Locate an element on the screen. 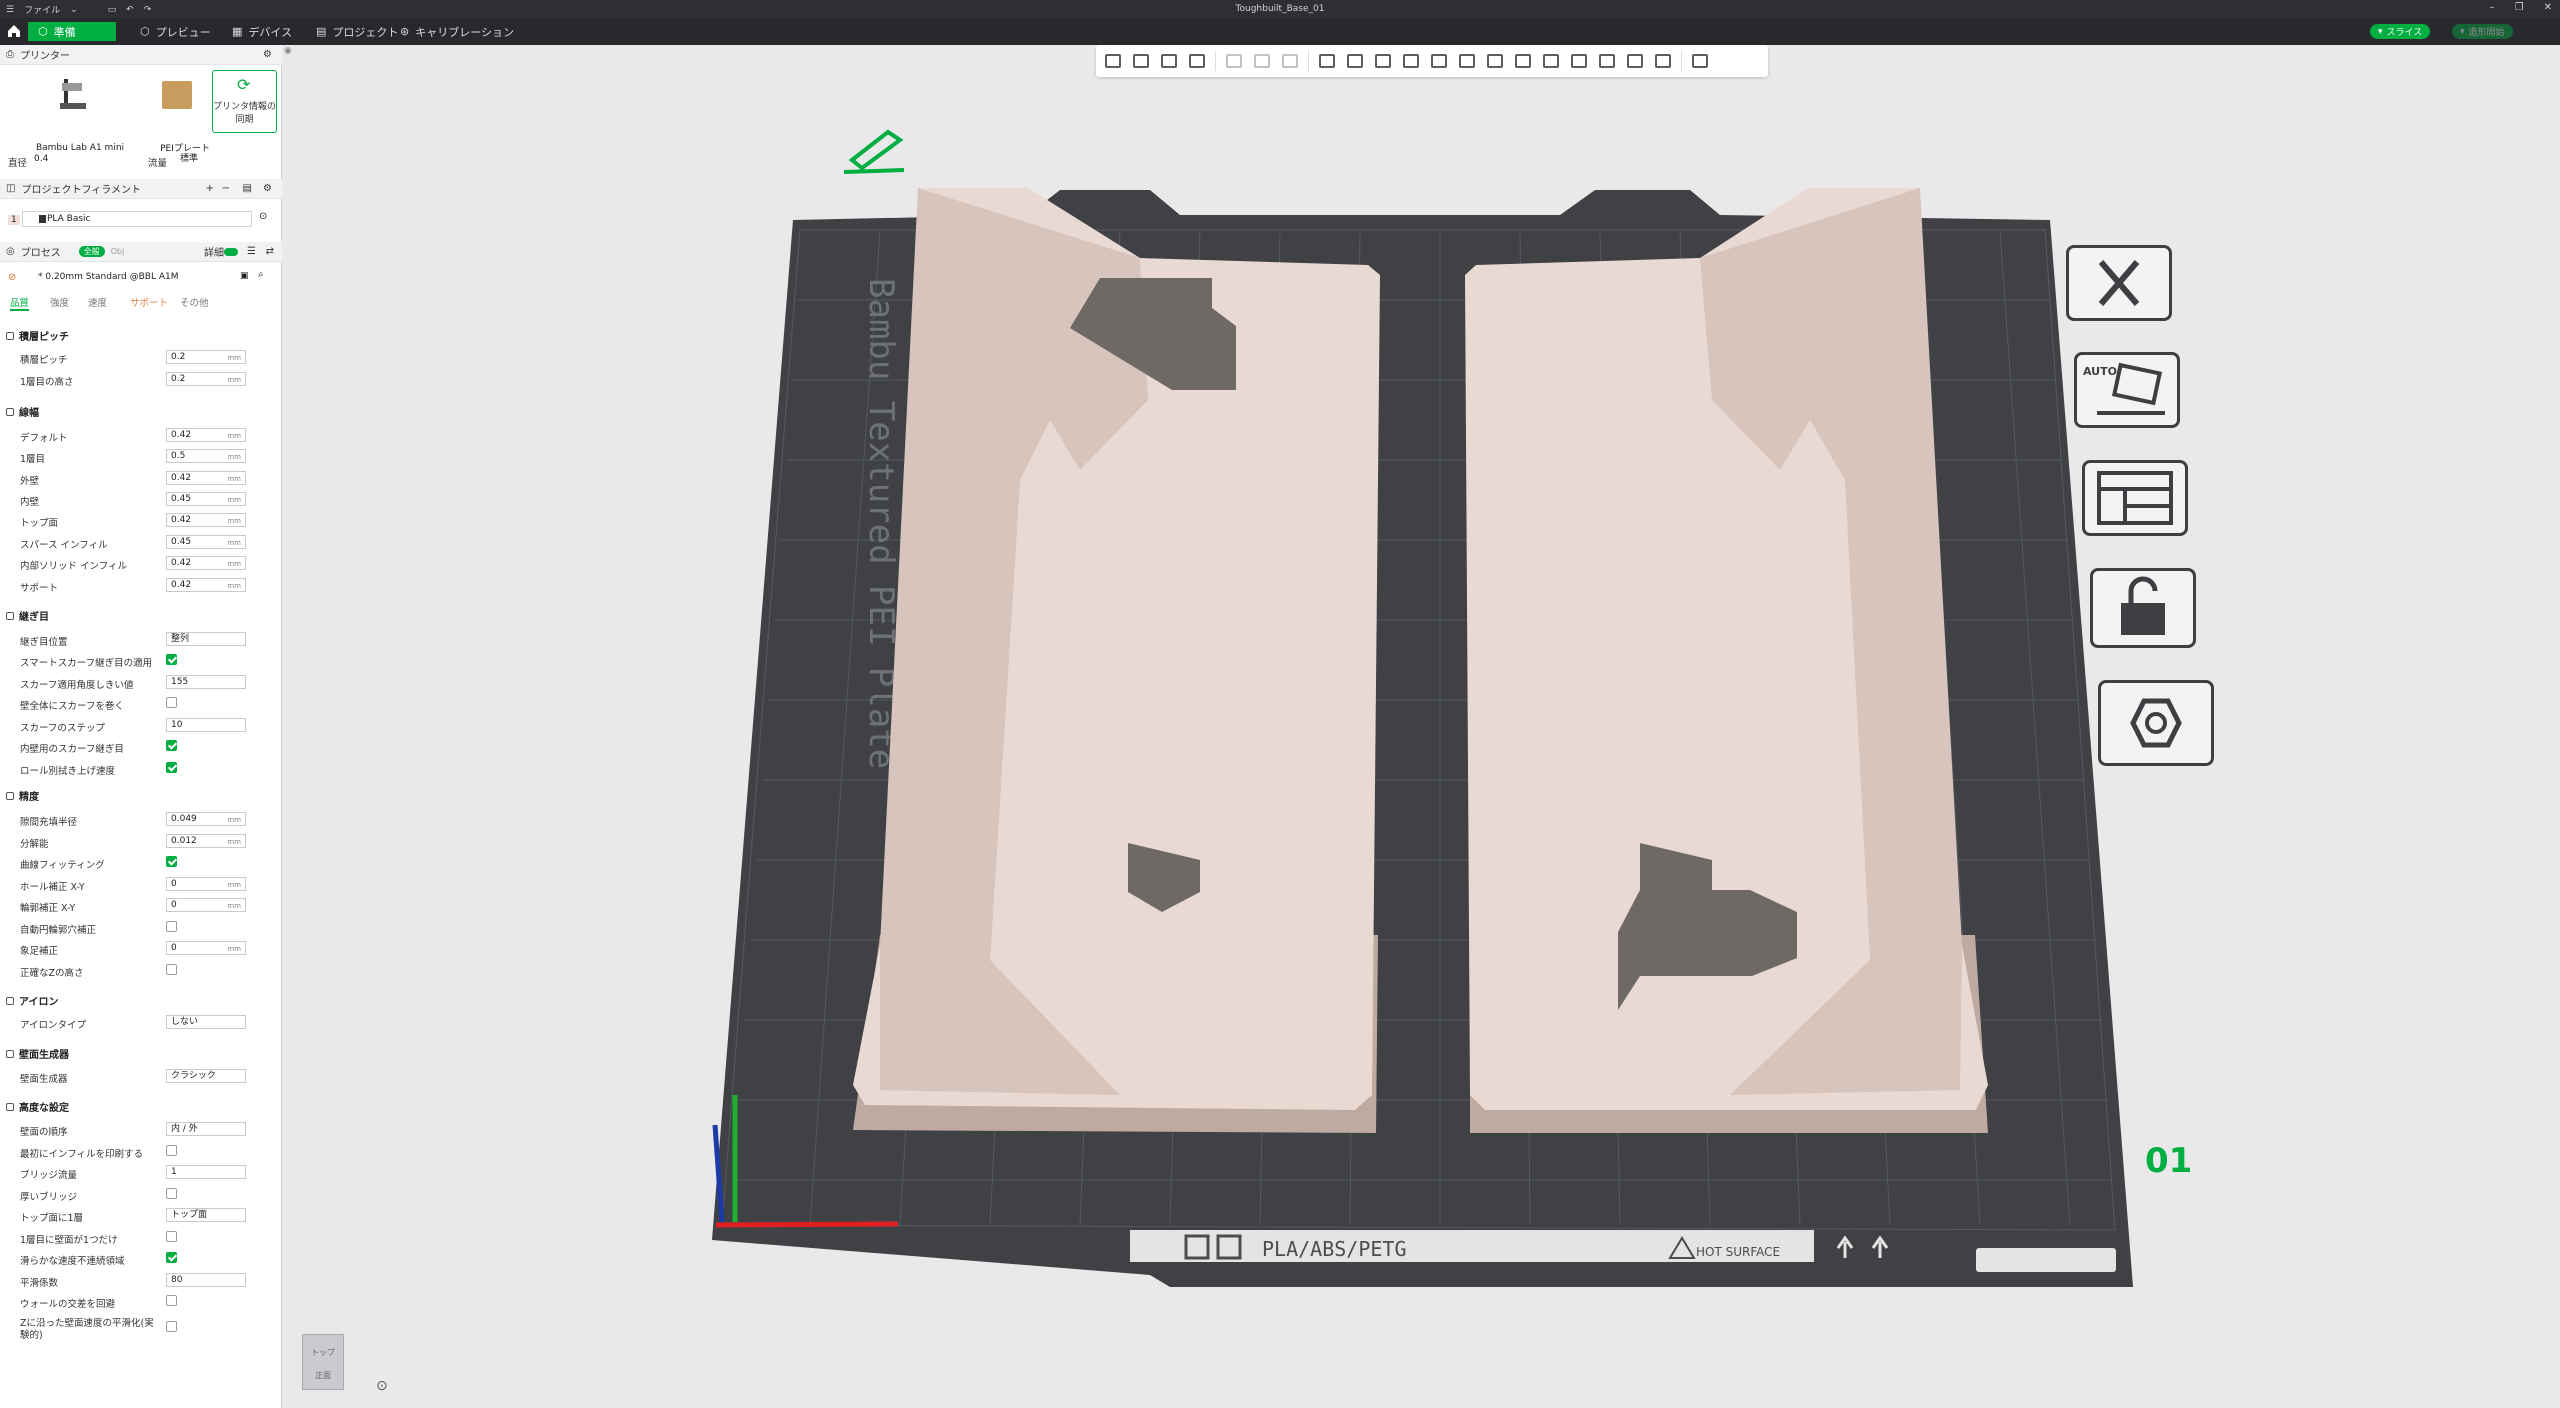  first-layer-input: 0.2 mm is located at coordinates (206, 379).